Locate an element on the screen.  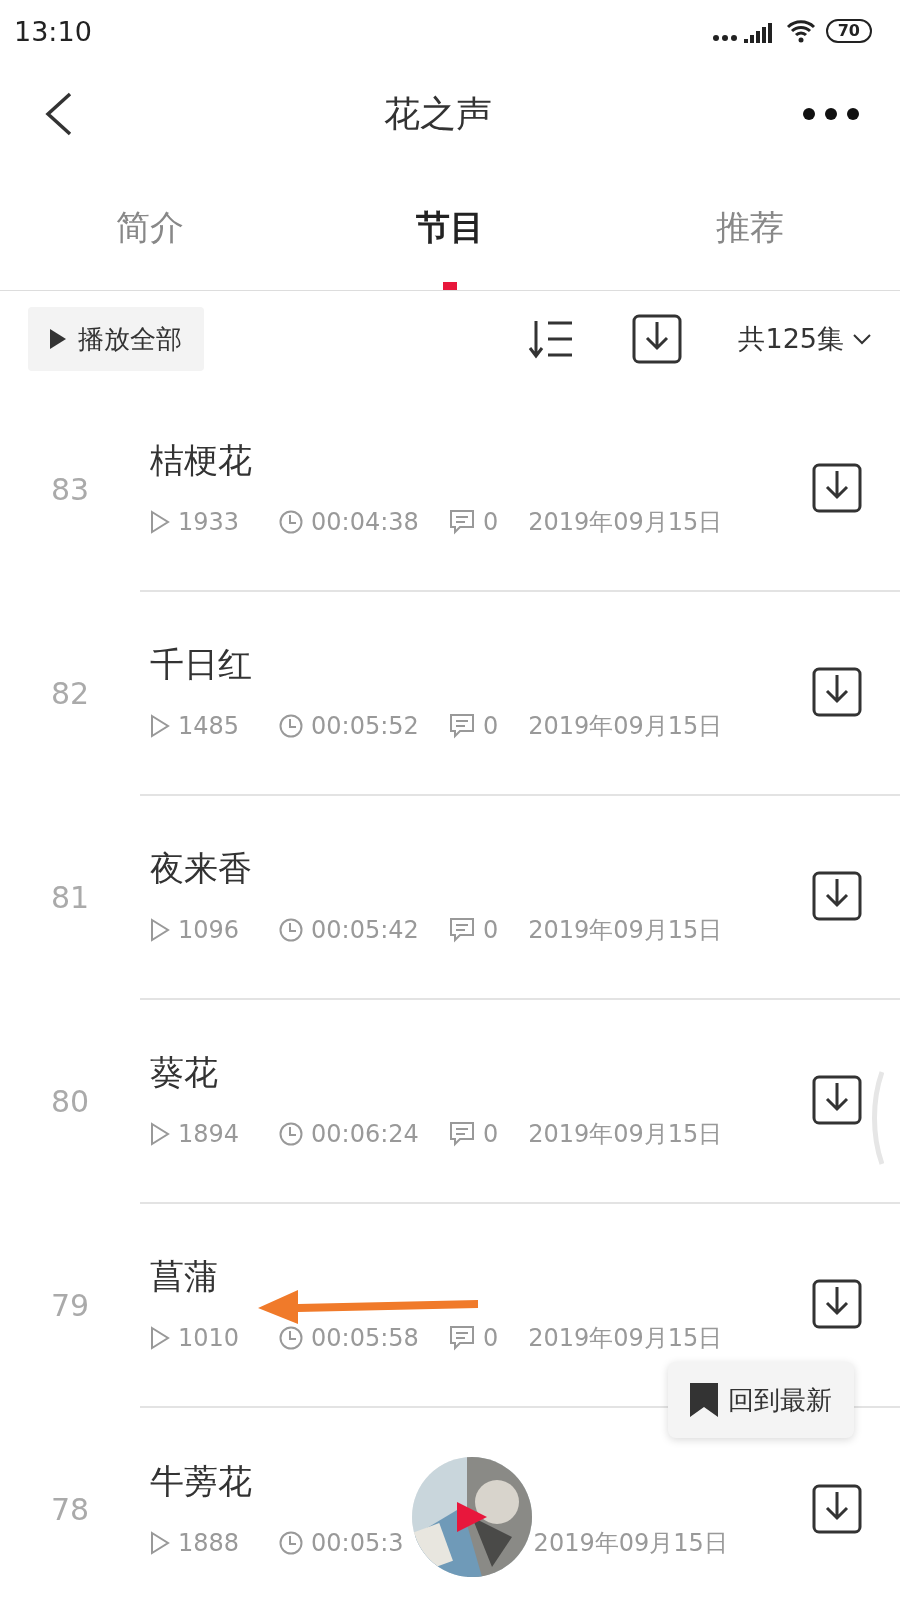
episode-number: 79 is located at coordinates (70, 1305).